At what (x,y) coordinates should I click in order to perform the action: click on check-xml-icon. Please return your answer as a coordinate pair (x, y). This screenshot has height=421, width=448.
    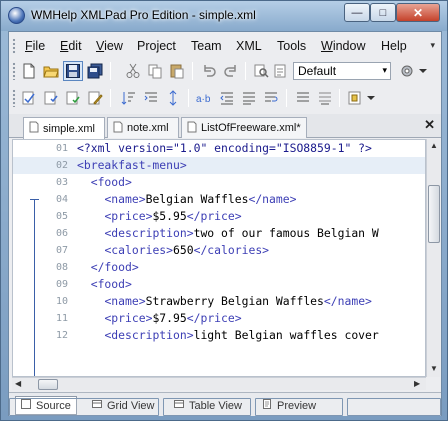
    Looking at the image, I should click on (73, 98).